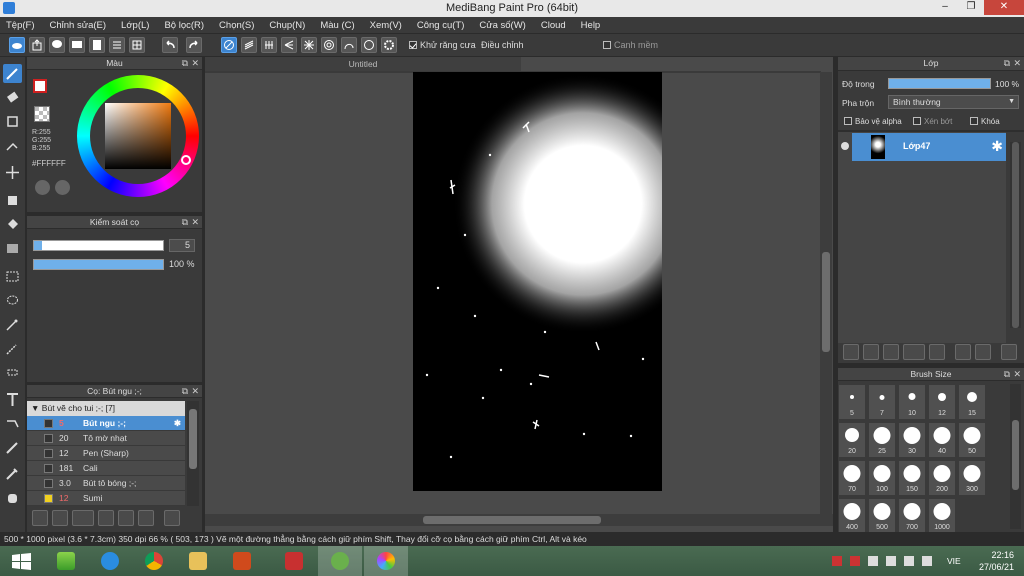 Image resolution: width=1024 pixels, height=576 pixels. I want to click on tray-vietkey-icon, so click(855, 561).